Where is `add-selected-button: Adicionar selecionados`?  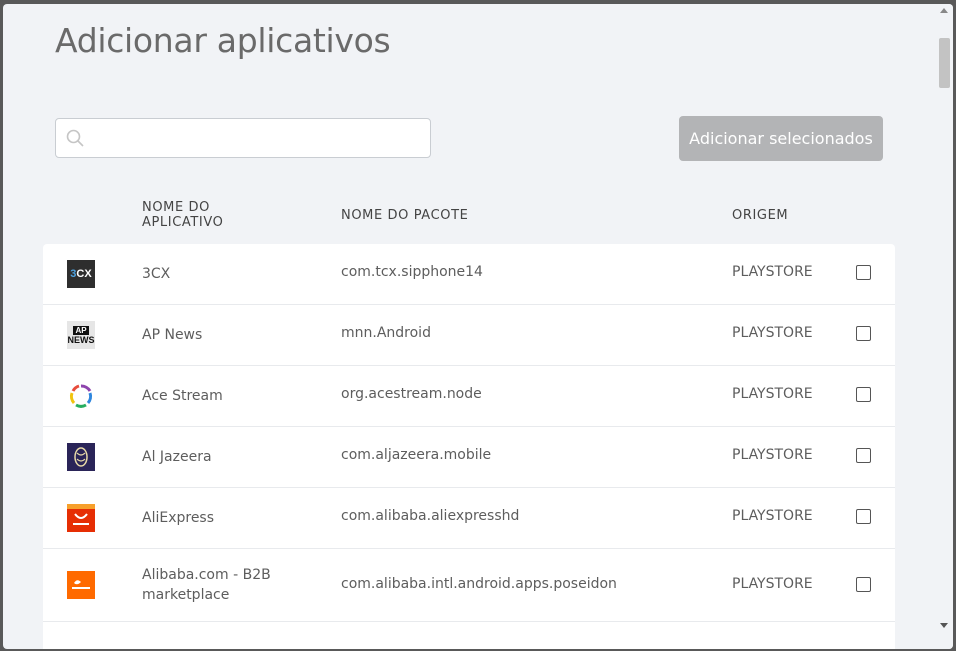 add-selected-button: Adicionar selecionados is located at coordinates (781, 138).